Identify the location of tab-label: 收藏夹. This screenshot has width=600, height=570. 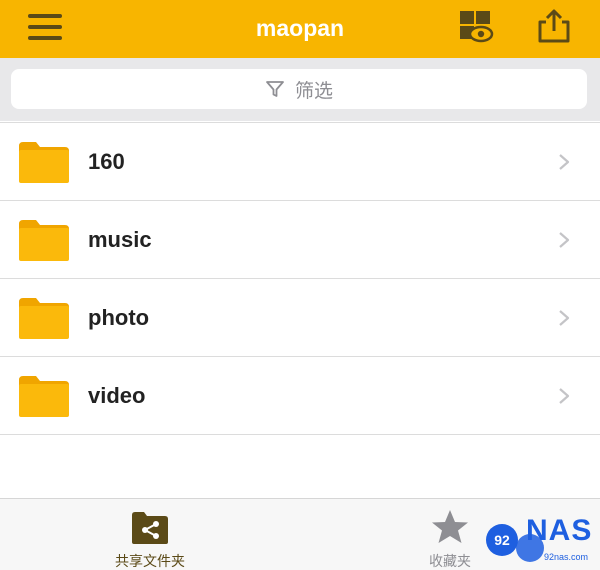
(450, 562).